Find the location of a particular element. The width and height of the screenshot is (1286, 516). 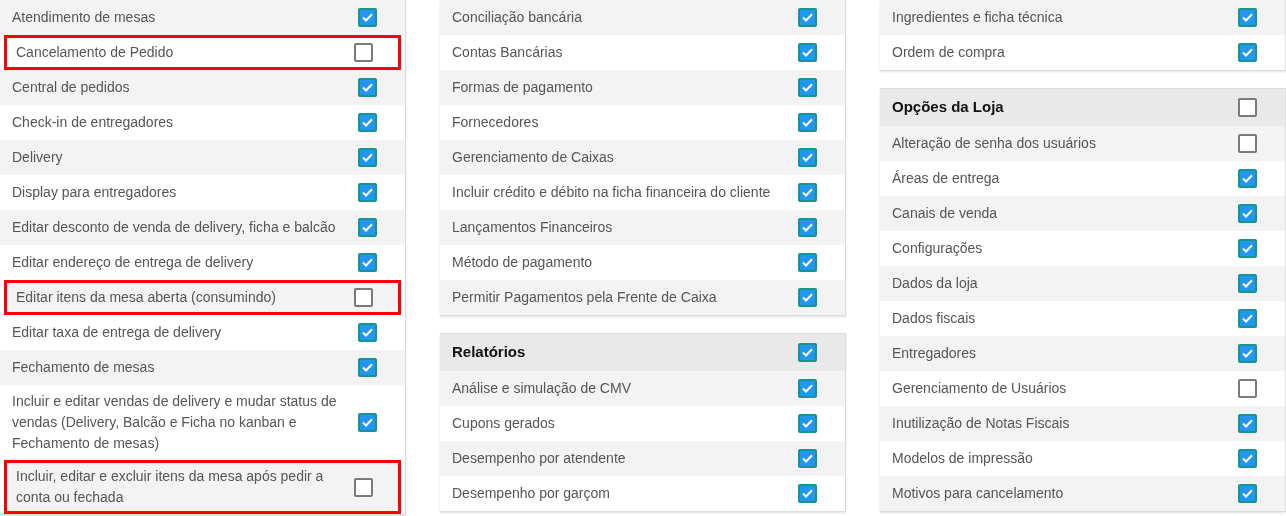

permission-label: Gerenciamento de Caixas is located at coordinates (533, 157).